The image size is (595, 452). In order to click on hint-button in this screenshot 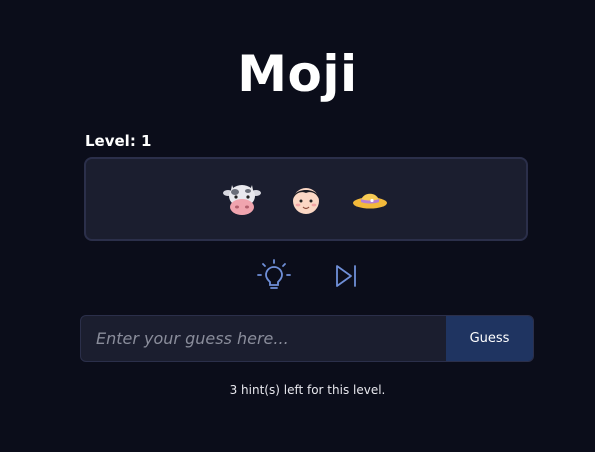, I will do `click(274, 278)`.